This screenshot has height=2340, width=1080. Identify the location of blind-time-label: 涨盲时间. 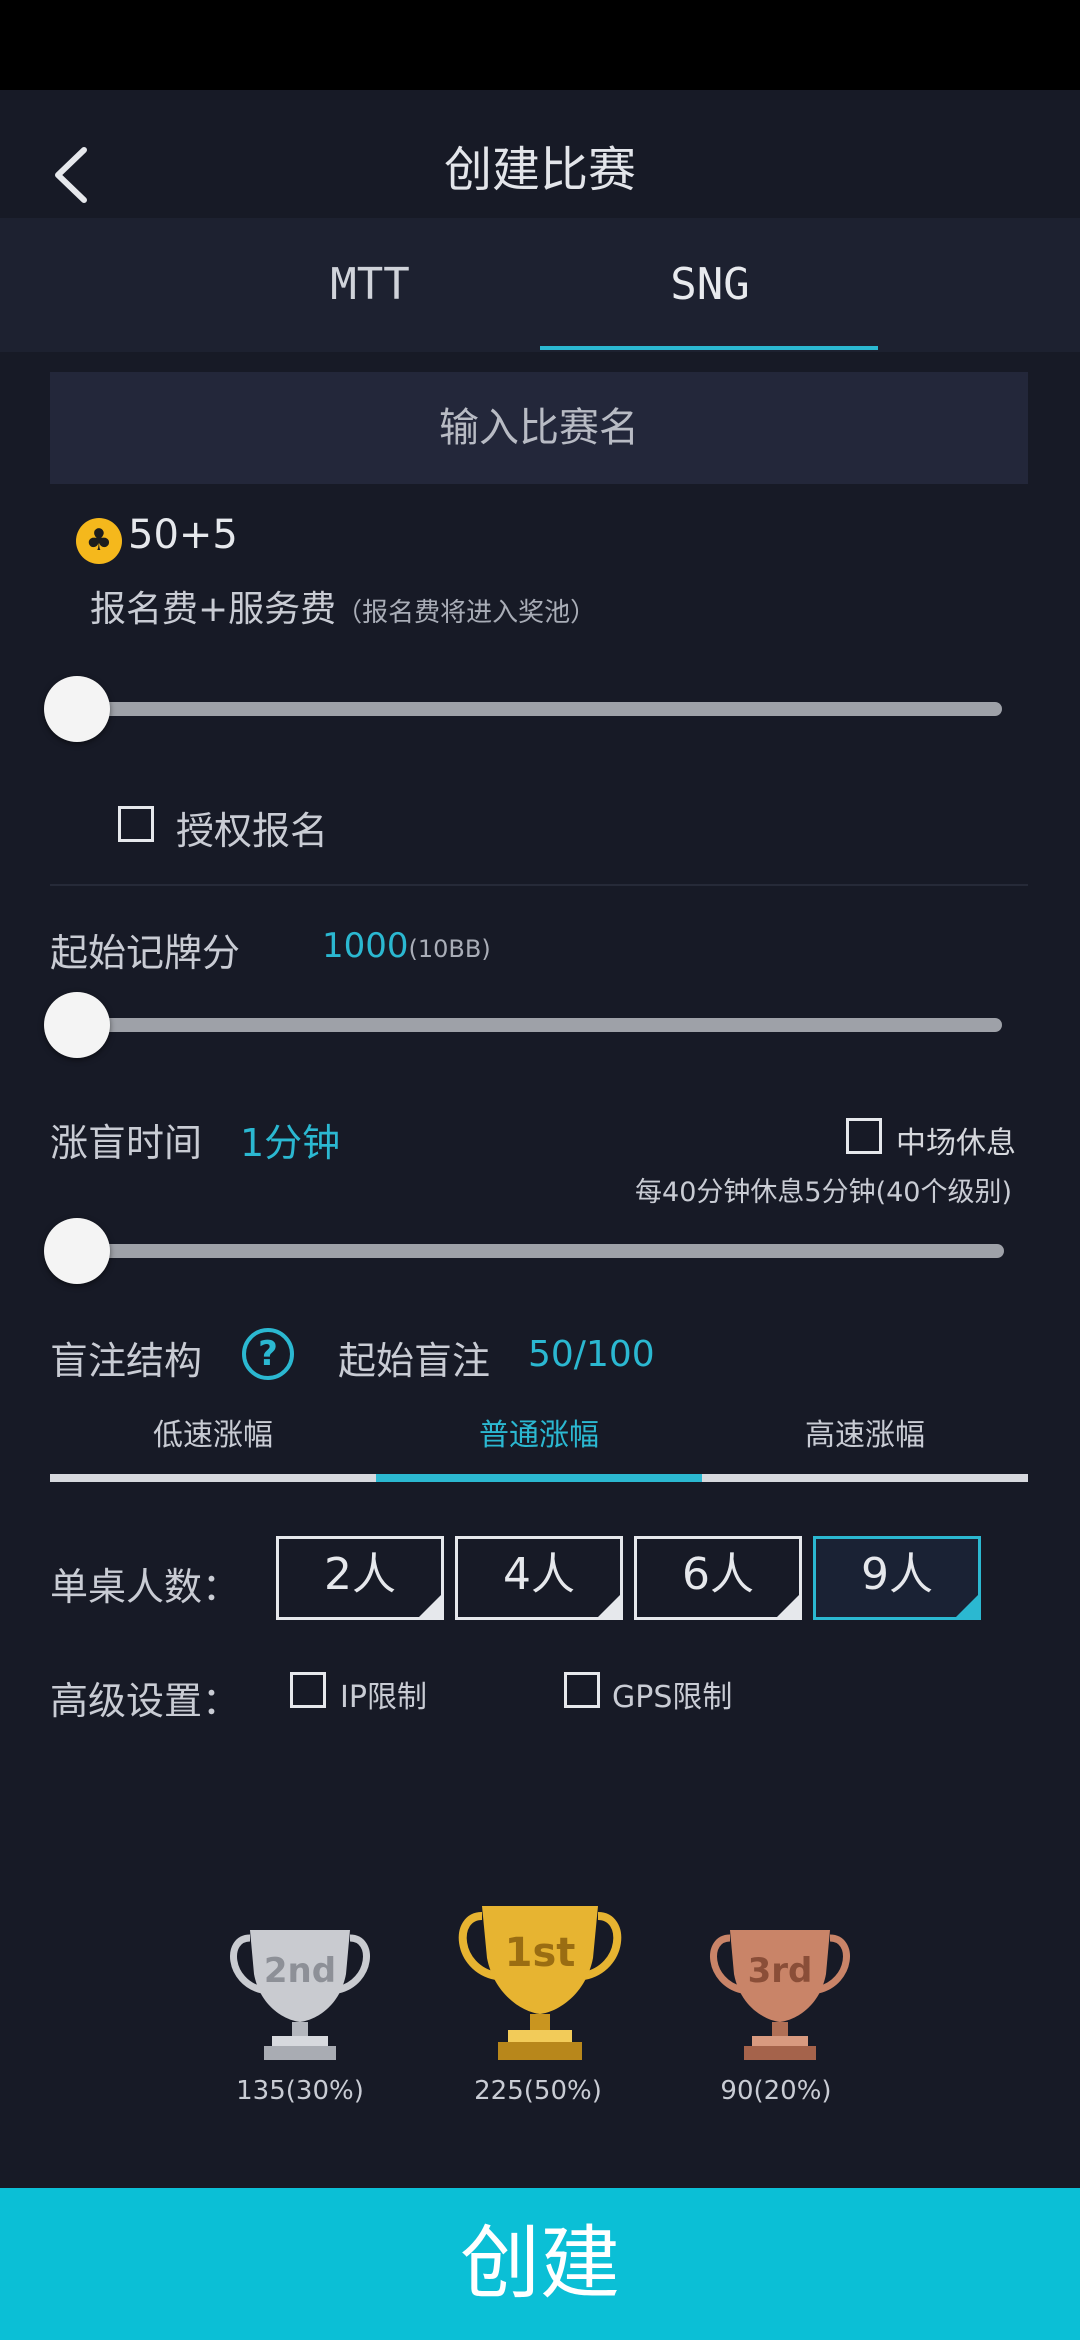
(126, 1143).